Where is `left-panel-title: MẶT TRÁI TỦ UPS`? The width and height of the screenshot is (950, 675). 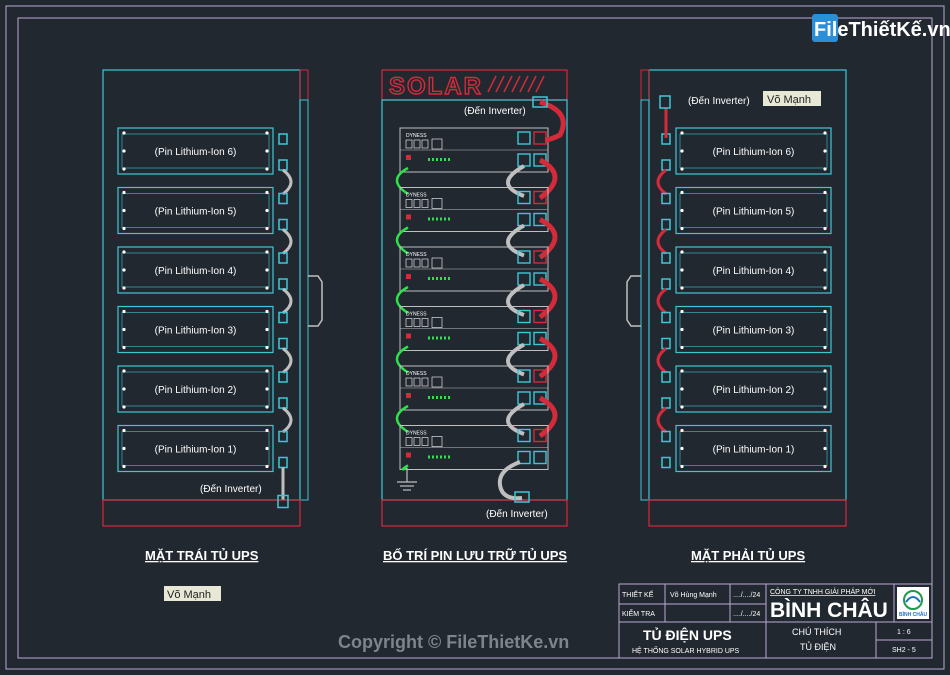
left-panel-title: MẶT TRÁI TỦ UPS is located at coordinates (202, 555).